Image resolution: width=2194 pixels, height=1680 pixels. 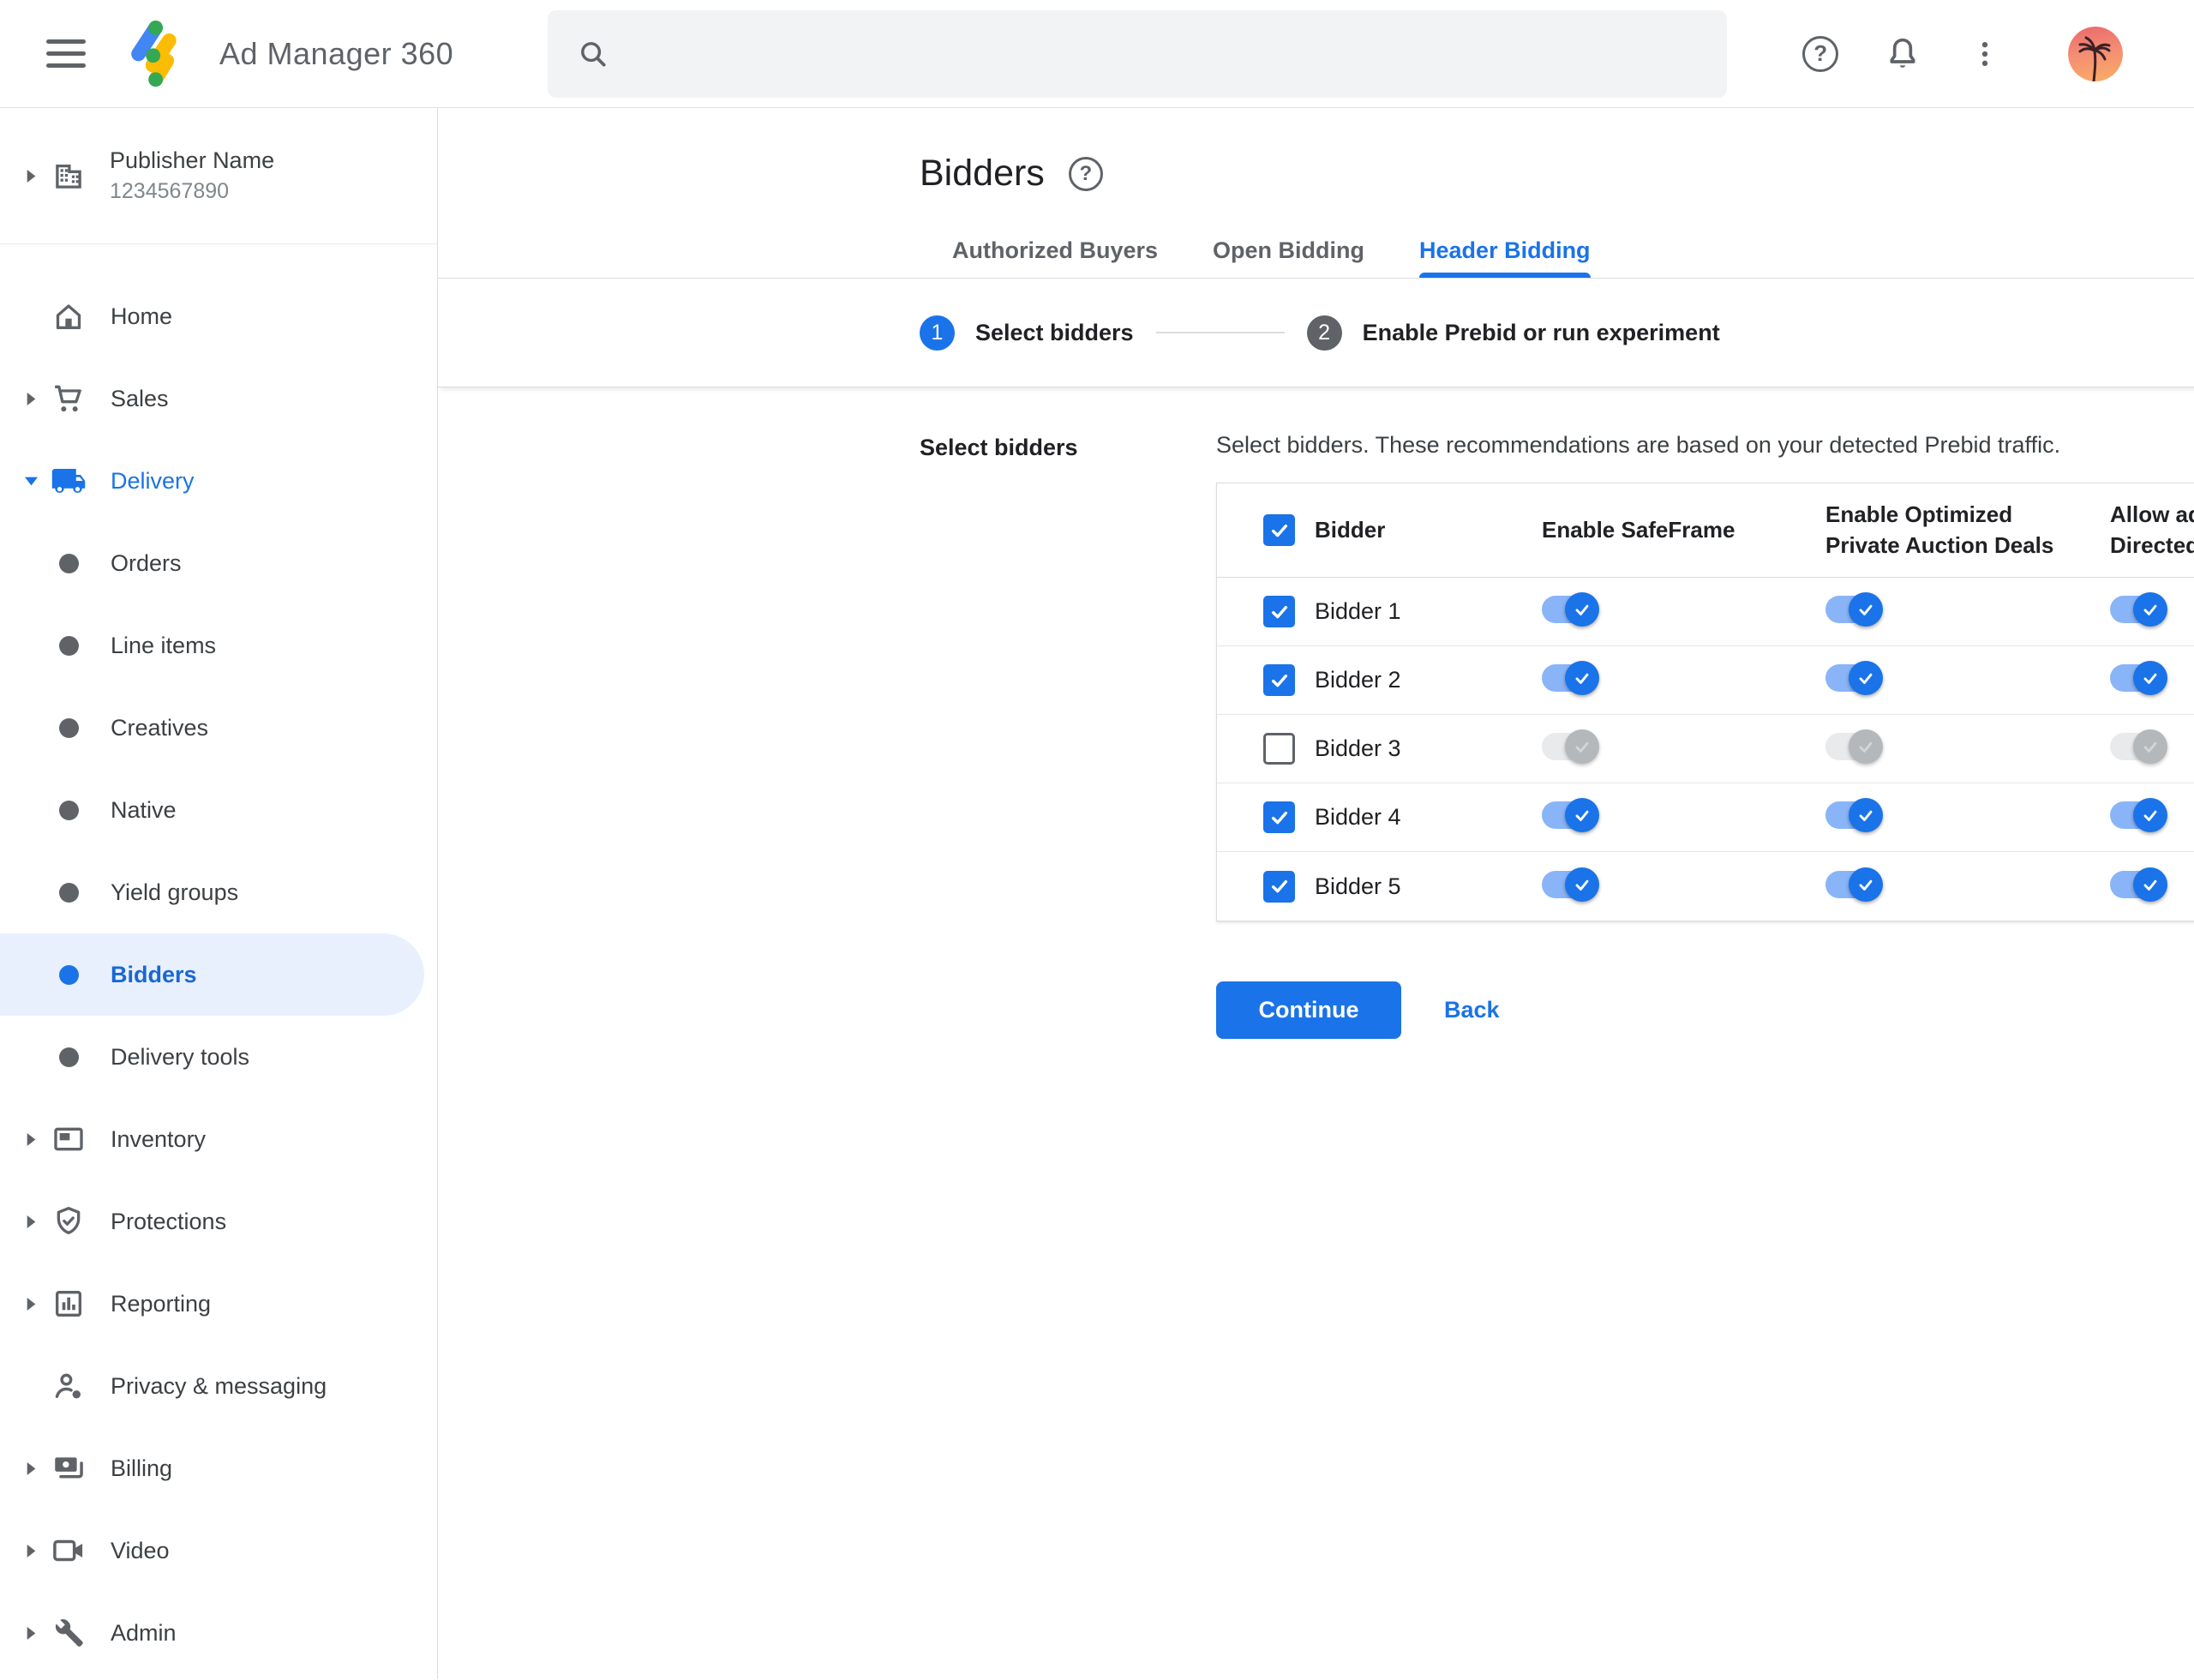 What do you see at coordinates (144, 1632) in the screenshot?
I see `sidebar-item-label: Admin` at bounding box center [144, 1632].